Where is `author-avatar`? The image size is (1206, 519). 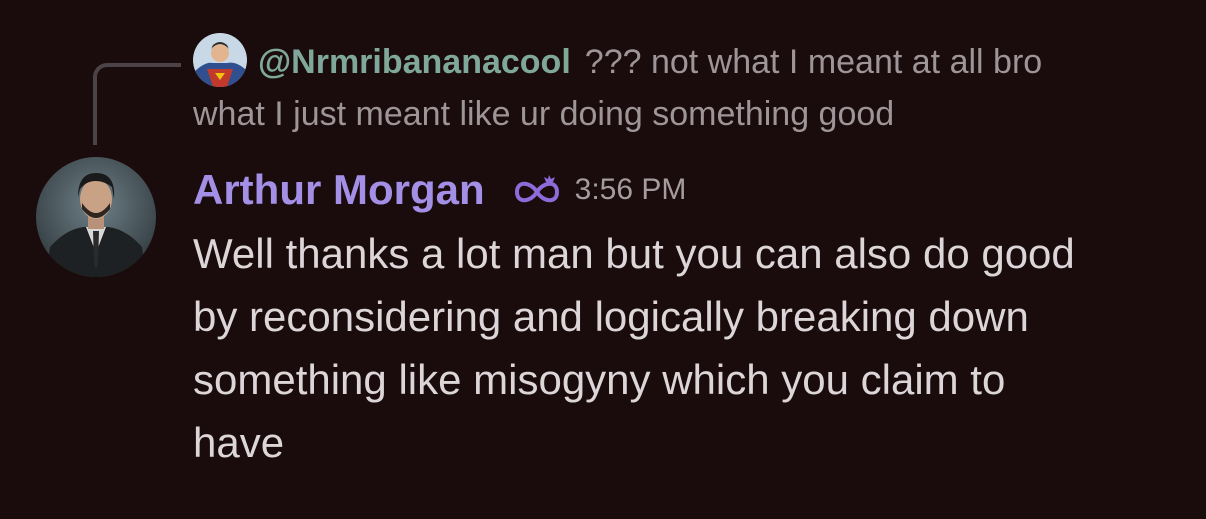
author-avatar is located at coordinates (96, 217).